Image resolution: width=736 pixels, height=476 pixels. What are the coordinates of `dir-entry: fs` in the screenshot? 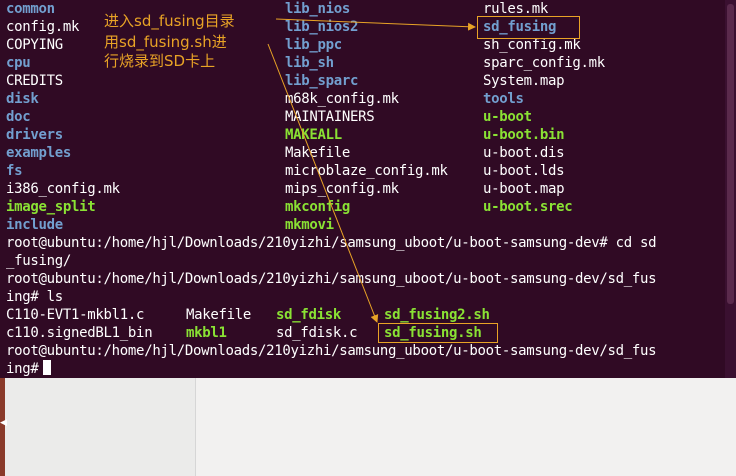 It's located at (14, 171).